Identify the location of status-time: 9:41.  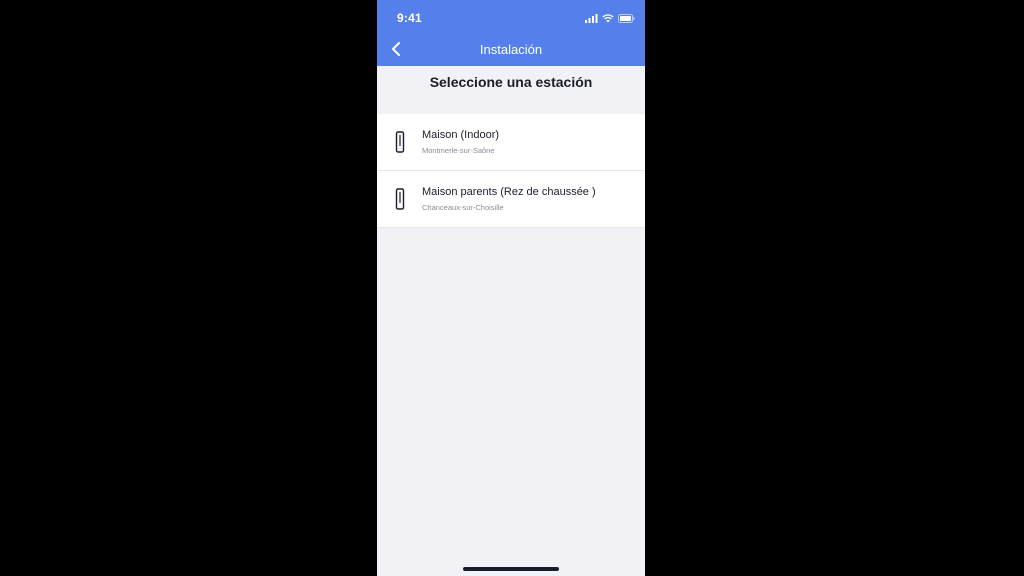
(409, 18).